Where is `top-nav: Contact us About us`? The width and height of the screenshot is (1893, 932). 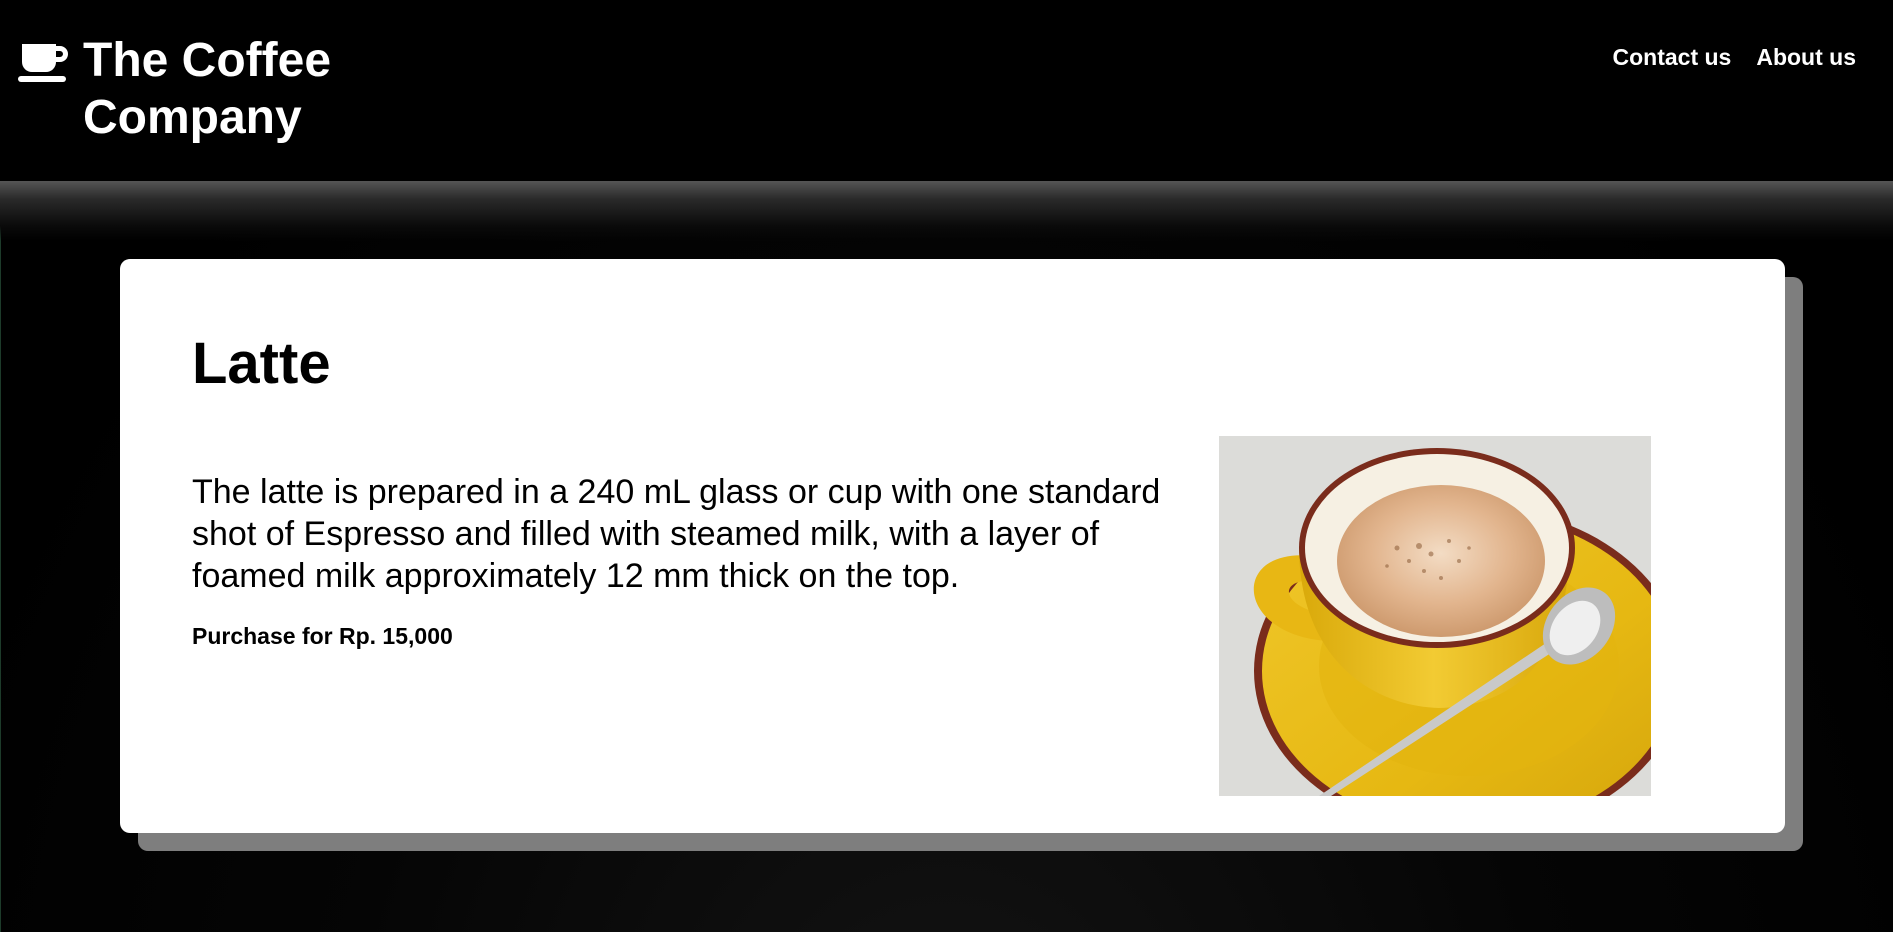
top-nav: Contact us About us is located at coordinates (1735, 57).